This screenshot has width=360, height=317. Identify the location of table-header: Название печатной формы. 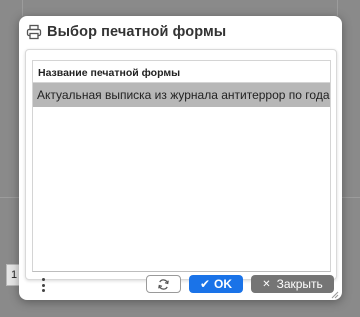
(181, 72).